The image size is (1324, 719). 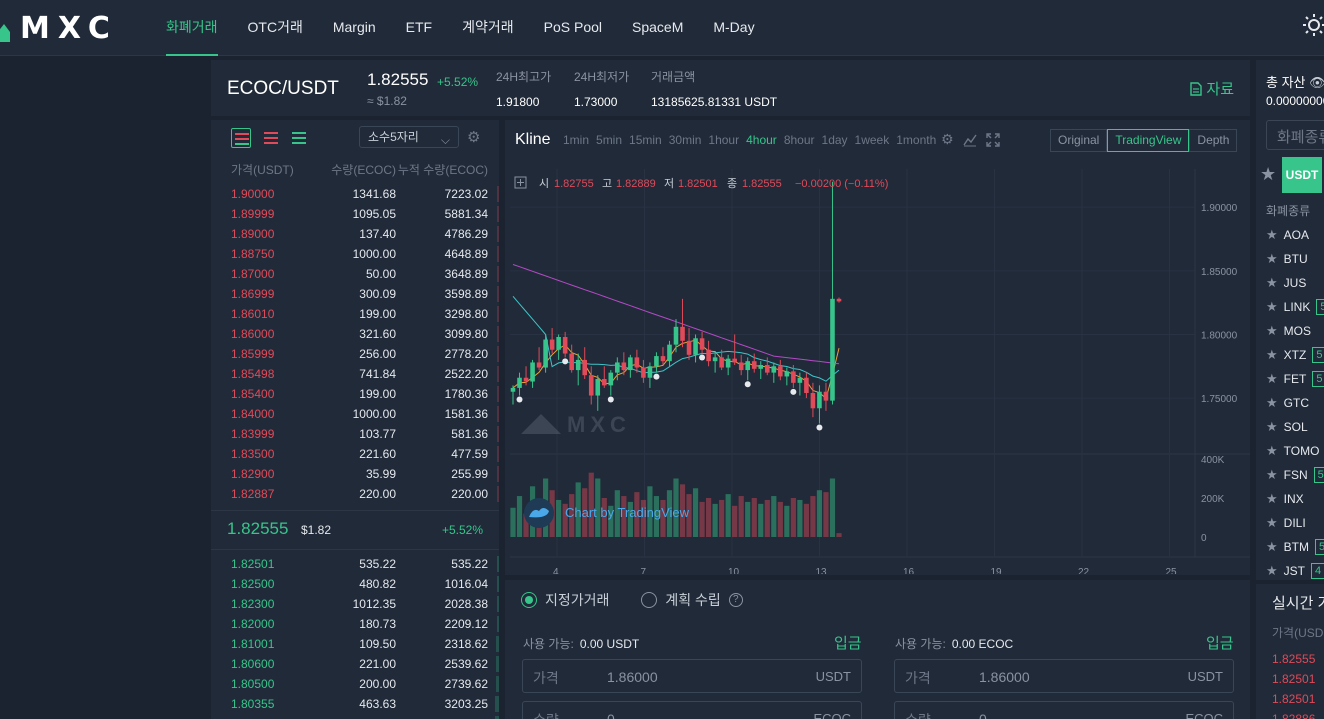 I want to click on coin-item: ★ SOL, so click(x=1287, y=427).